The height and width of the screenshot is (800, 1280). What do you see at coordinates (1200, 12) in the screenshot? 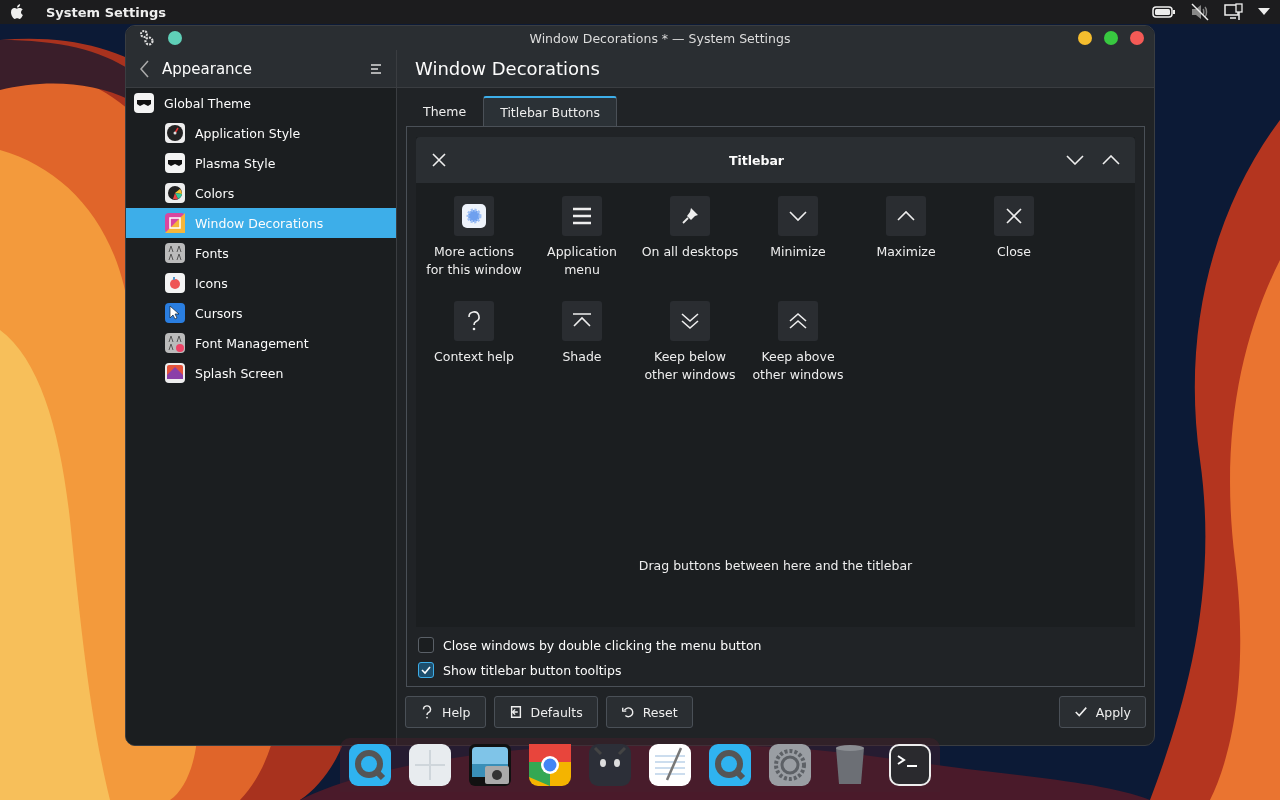
I see `muted-speaker-icon` at bounding box center [1200, 12].